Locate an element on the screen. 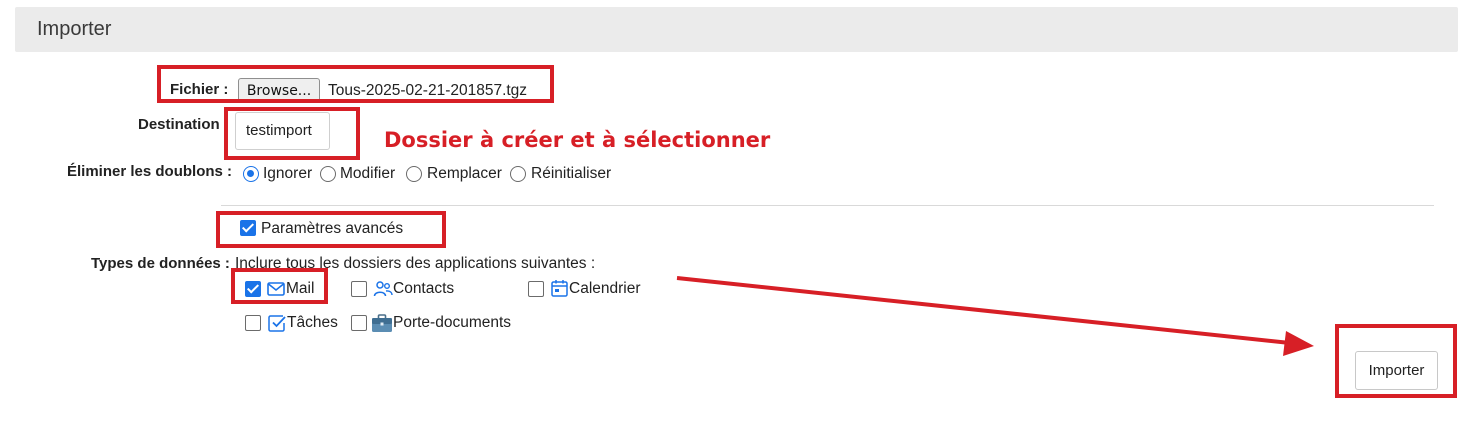 The width and height of the screenshot is (1480, 429). annotation-arrow is located at coordinates (995, 316).